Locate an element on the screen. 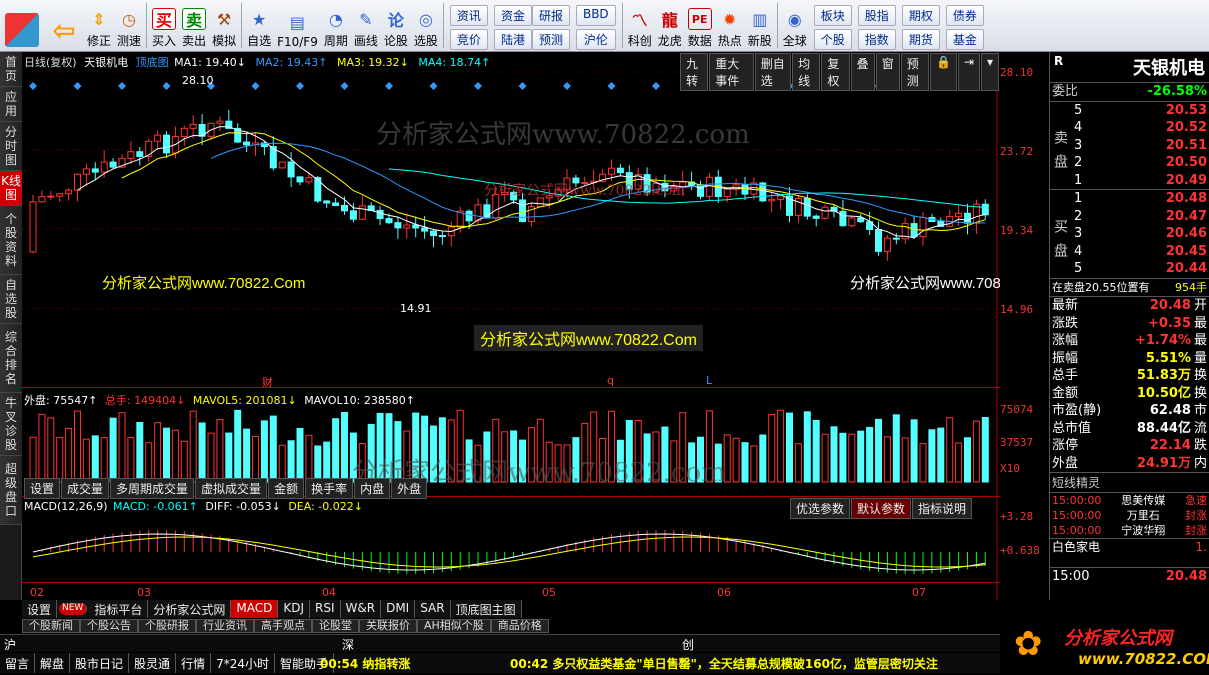 The width and height of the screenshot is (1209, 675). tab-orderbook: 超级盘口 is located at coordinates (11, 490).